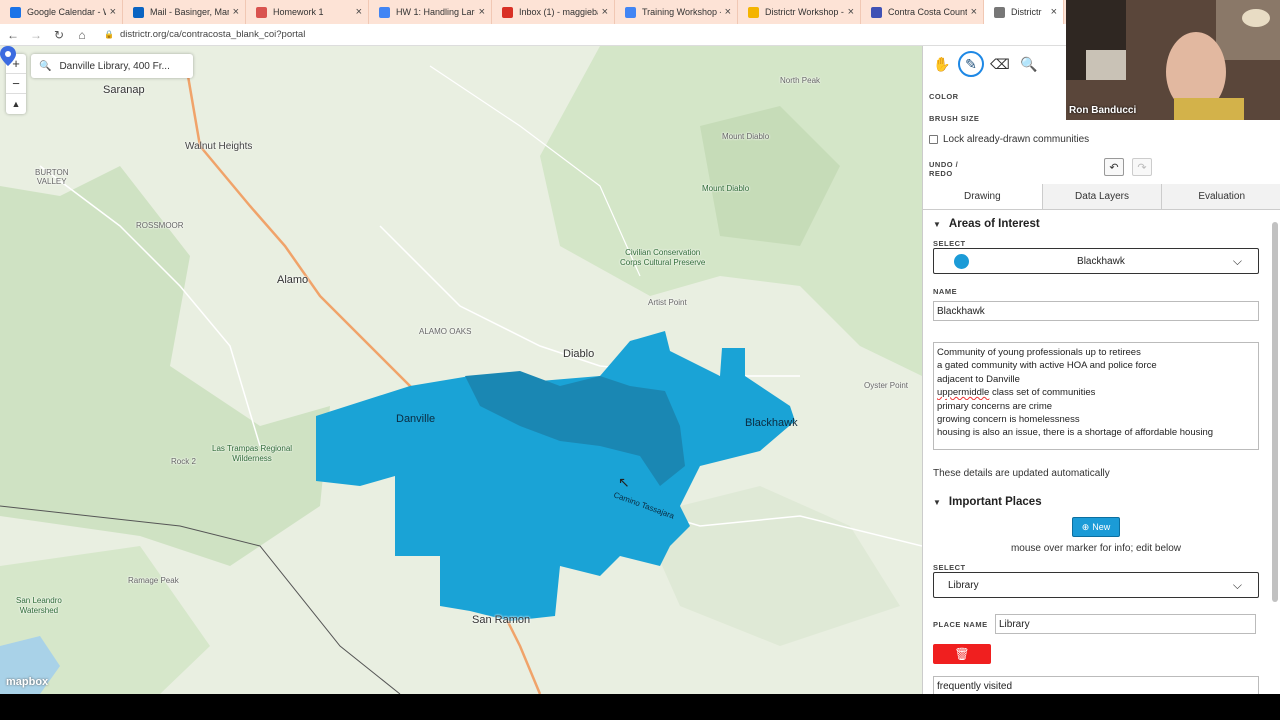  Describe the element at coordinates (1101, 261) in the screenshot. I see `area-select-value: Blackhawk` at that location.